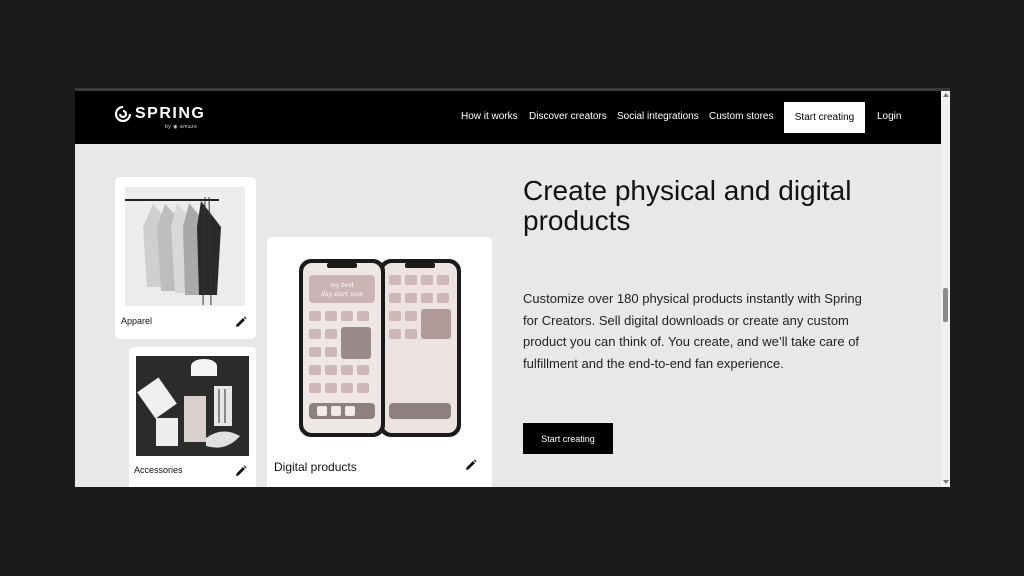 The image size is (1024, 576). What do you see at coordinates (889, 116) in the screenshot?
I see `login-link: Login` at bounding box center [889, 116].